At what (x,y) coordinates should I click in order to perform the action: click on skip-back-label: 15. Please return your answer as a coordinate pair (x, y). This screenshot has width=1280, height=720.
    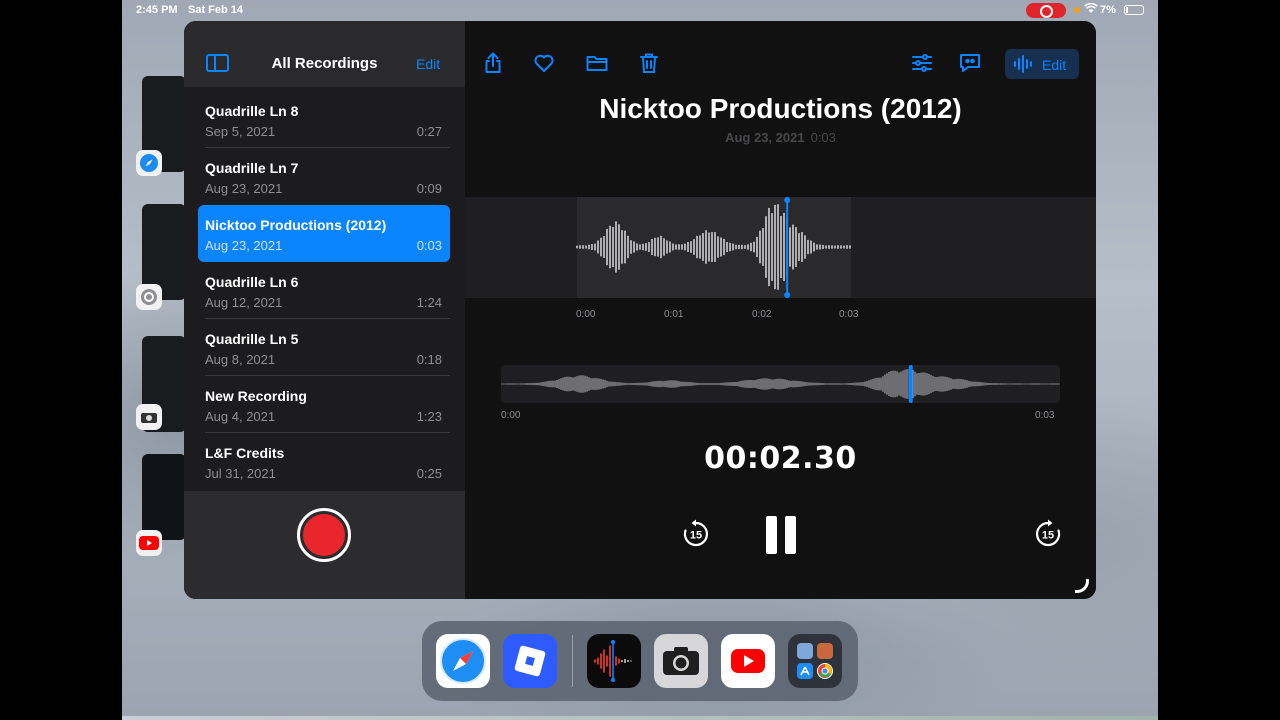
    Looking at the image, I should click on (696, 536).